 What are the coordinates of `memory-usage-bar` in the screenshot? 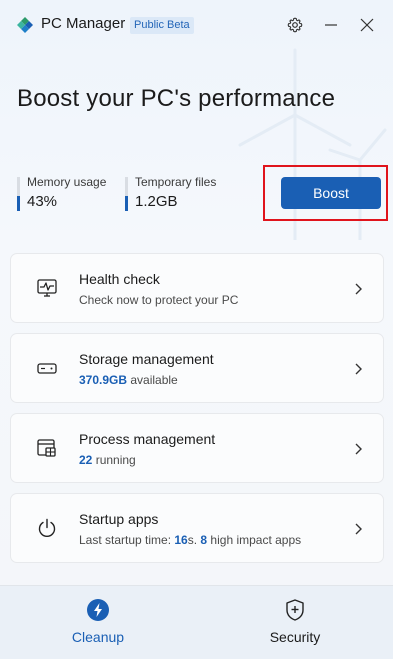 It's located at (18, 194).